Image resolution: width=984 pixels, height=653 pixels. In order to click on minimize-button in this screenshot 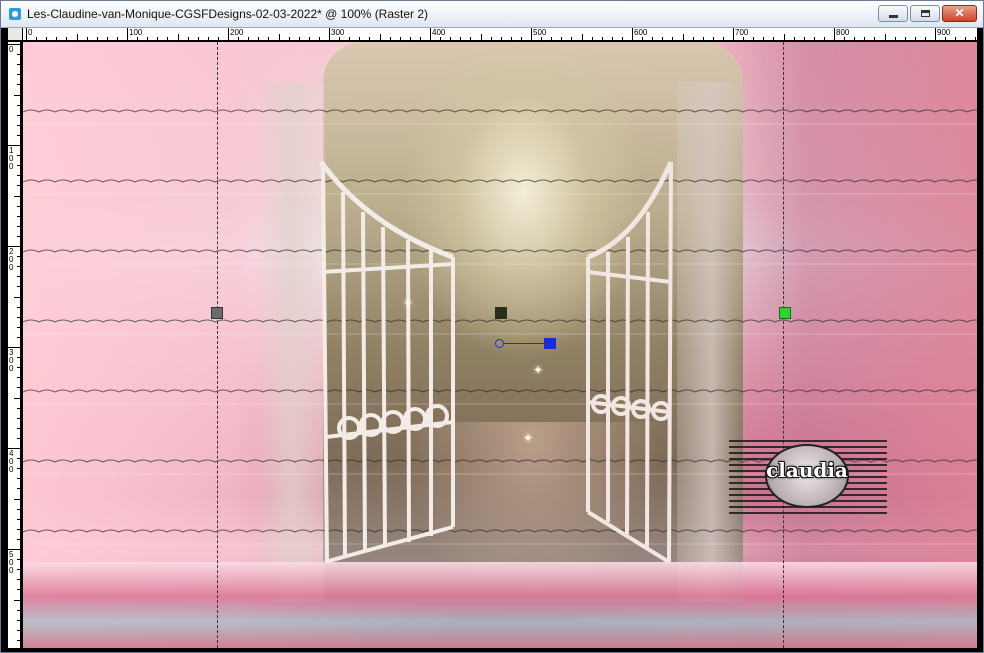, I will do `click(893, 13)`.